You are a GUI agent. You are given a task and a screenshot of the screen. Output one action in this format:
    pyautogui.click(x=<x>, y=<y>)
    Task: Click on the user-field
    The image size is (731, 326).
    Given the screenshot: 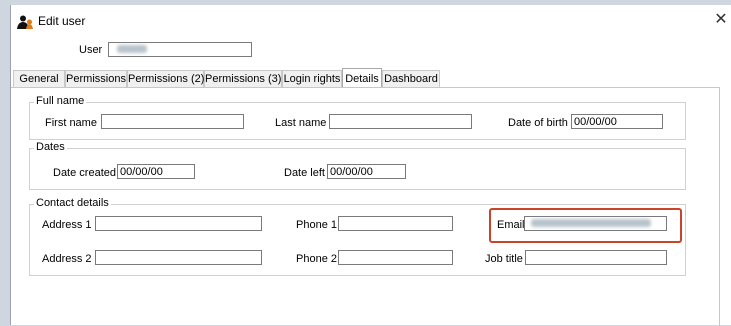 What is the action you would take?
    pyautogui.click(x=180, y=49)
    